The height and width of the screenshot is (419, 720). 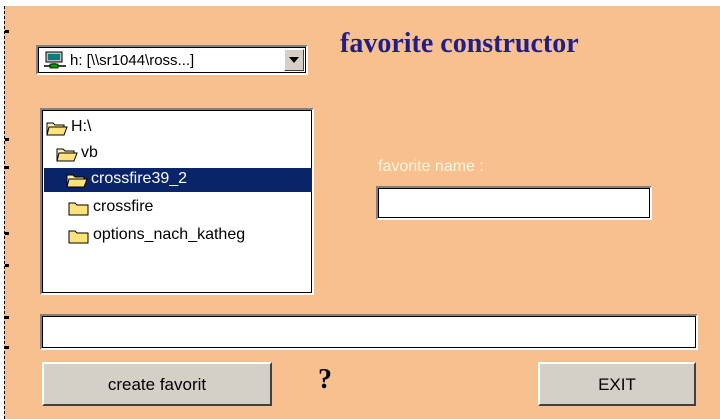 What do you see at coordinates (182, 154) in the screenshot?
I see `directory-item: vb` at bounding box center [182, 154].